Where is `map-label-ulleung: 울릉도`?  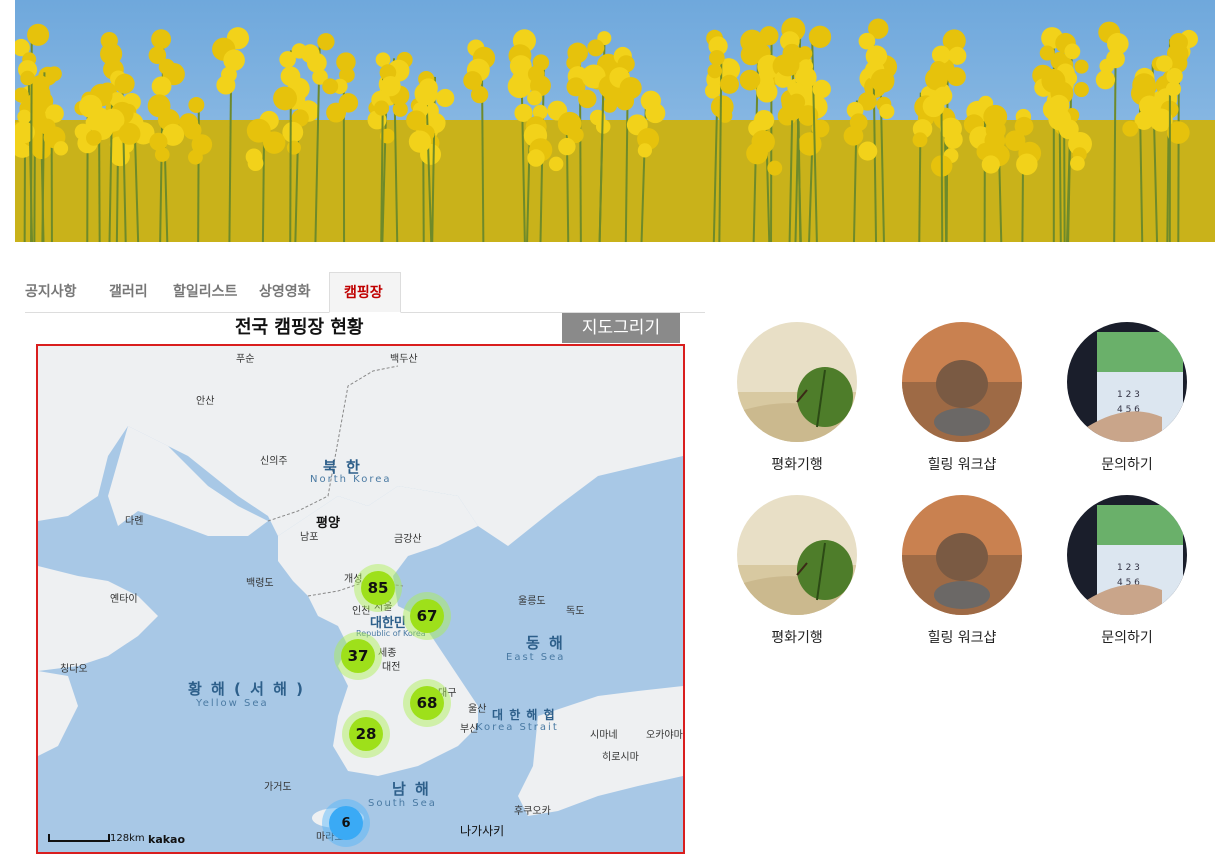
map-label-ulleung: 울릉도 is located at coordinates (532, 601).